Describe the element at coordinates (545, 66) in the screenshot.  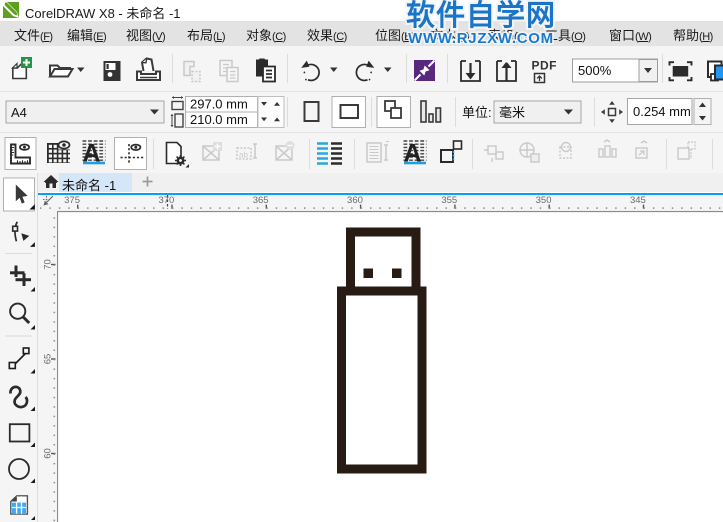
I see `svg-text: PDF` at that location.